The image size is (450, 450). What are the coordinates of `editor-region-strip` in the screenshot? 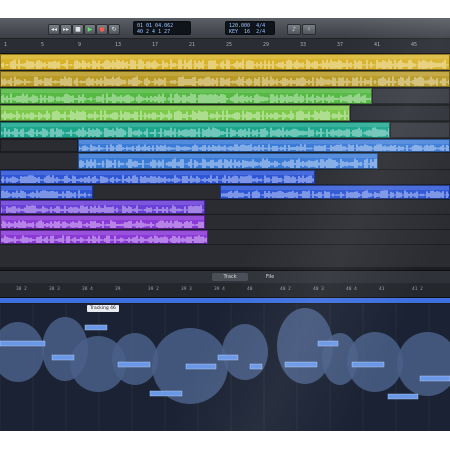 It's located at (225, 300).